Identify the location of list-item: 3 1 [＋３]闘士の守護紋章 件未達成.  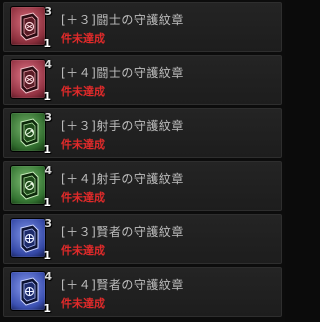
(142, 27).